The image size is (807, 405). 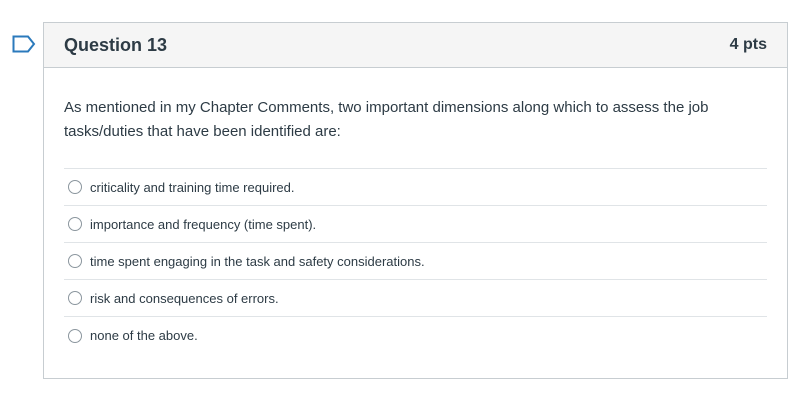 What do you see at coordinates (748, 44) in the screenshot?
I see `question-points: 4 pts` at bounding box center [748, 44].